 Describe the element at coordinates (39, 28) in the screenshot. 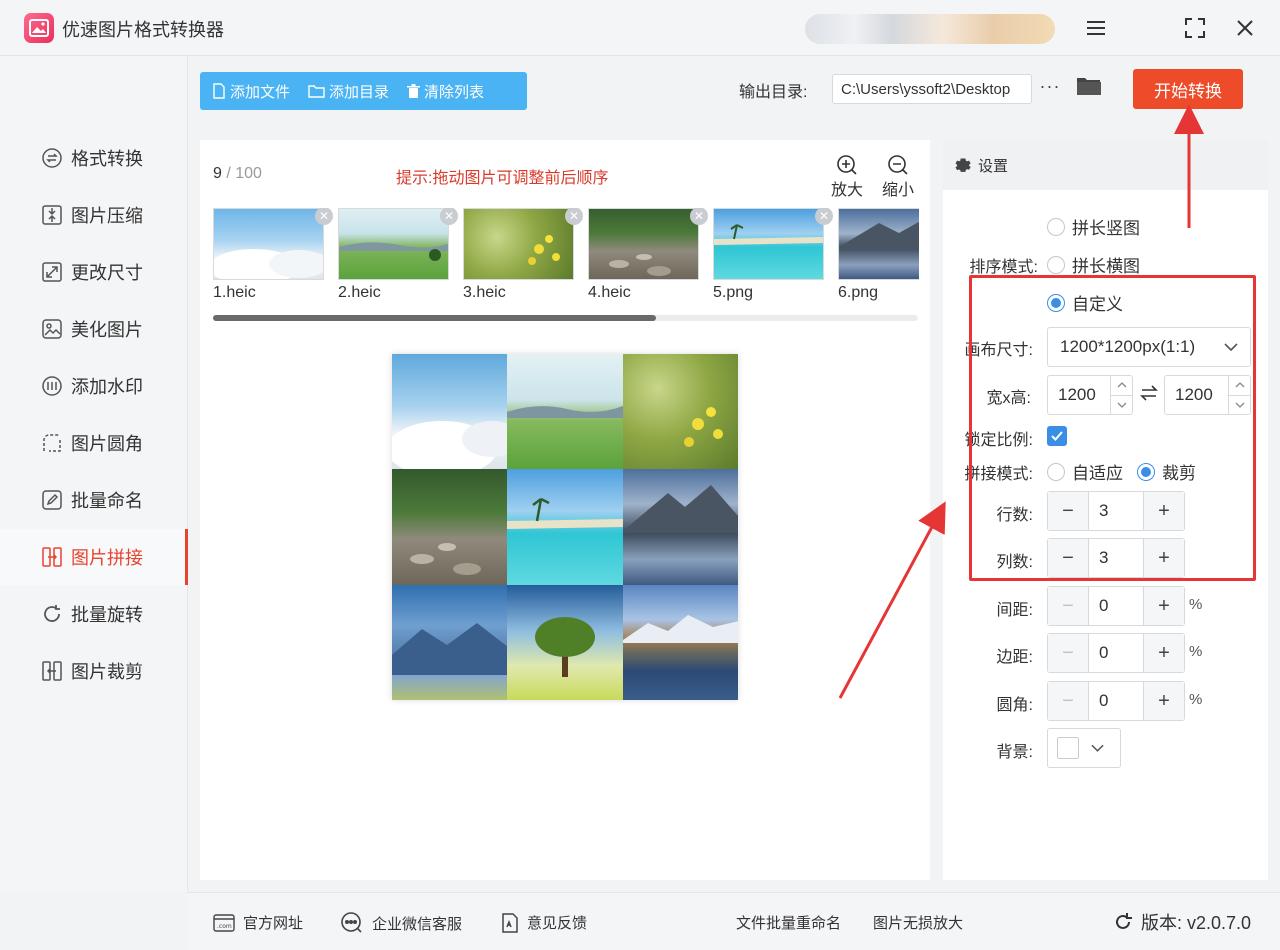

I see `app-logo-icon` at that location.